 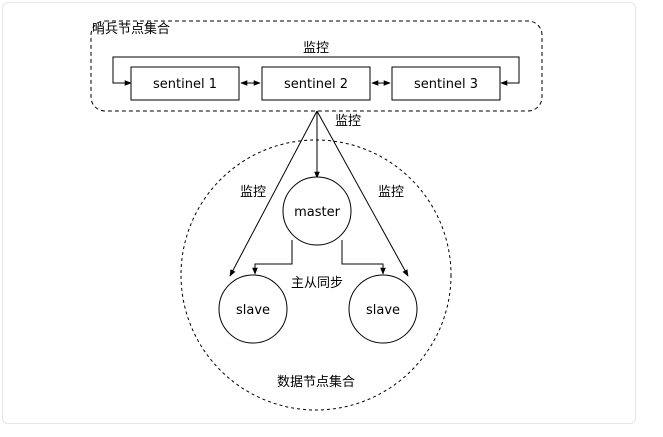 I want to click on sentinel-3-label: sentinel 3, so click(x=446, y=84).